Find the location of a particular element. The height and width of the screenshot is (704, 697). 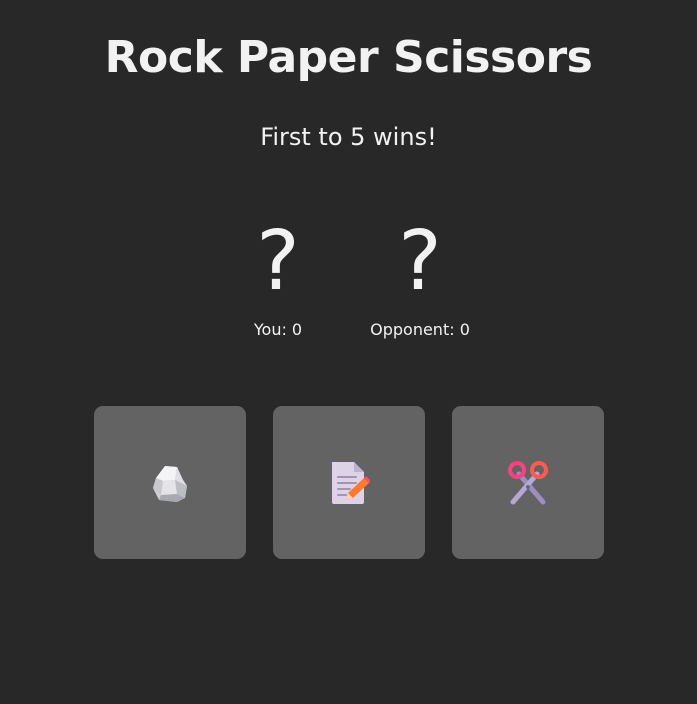

opponent-score: Opponent: 0 is located at coordinates (420, 329).